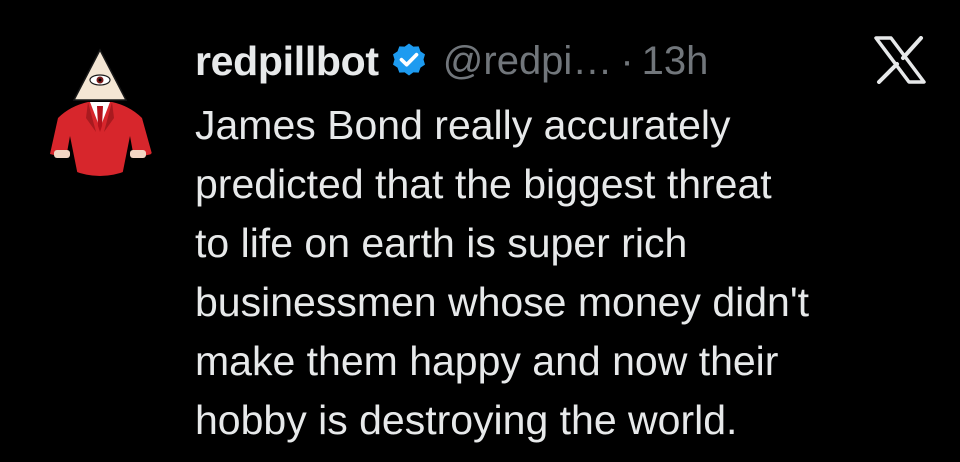  I want to click on tweet-text-line: hobby is destroying the world., so click(466, 420).